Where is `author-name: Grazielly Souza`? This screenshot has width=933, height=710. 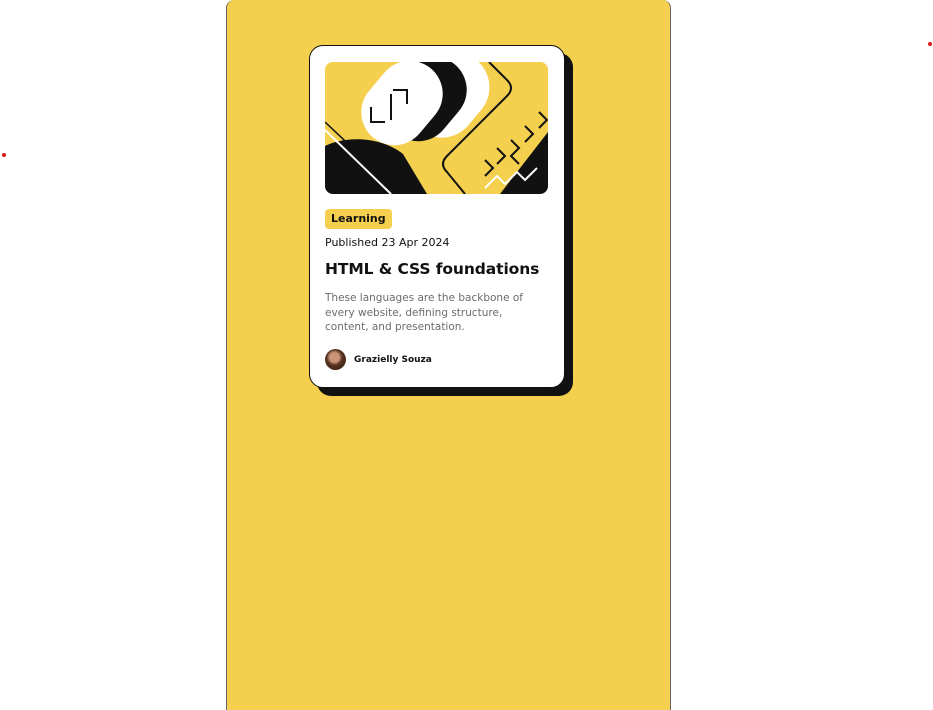
author-name: Grazielly Souza is located at coordinates (393, 359).